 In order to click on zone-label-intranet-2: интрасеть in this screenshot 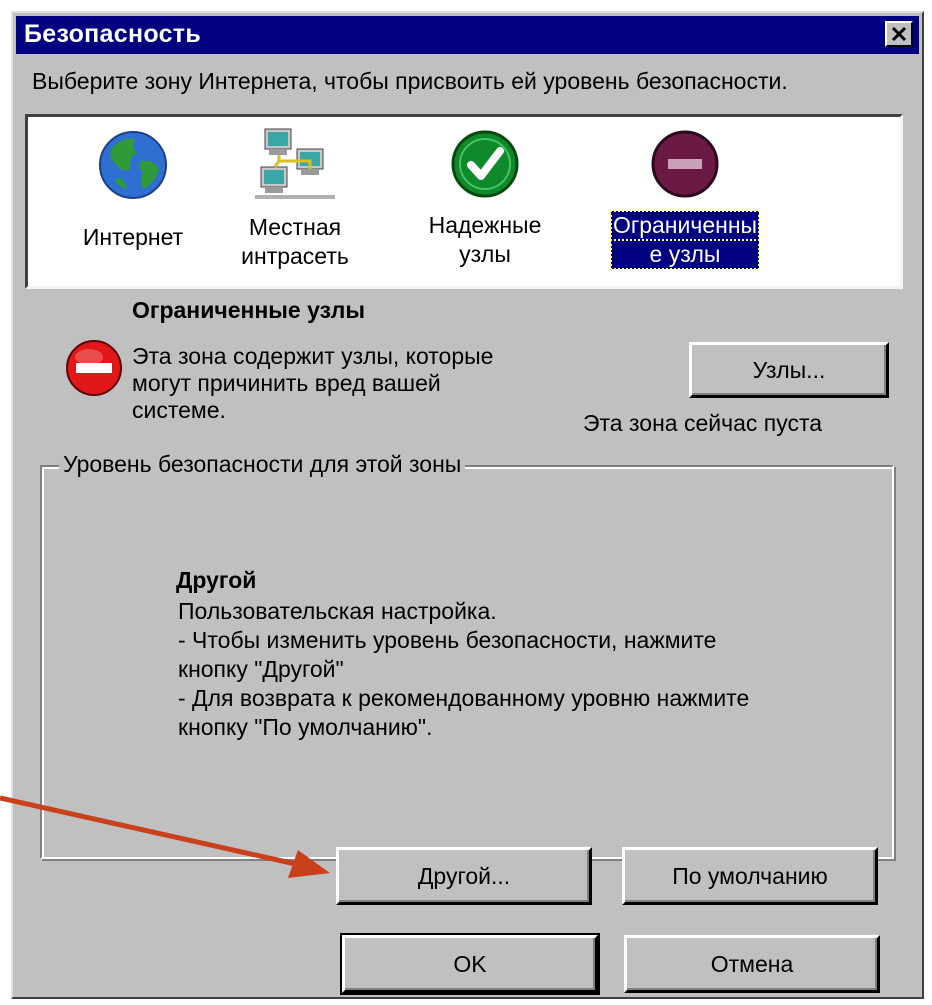, I will do `click(295, 256)`.